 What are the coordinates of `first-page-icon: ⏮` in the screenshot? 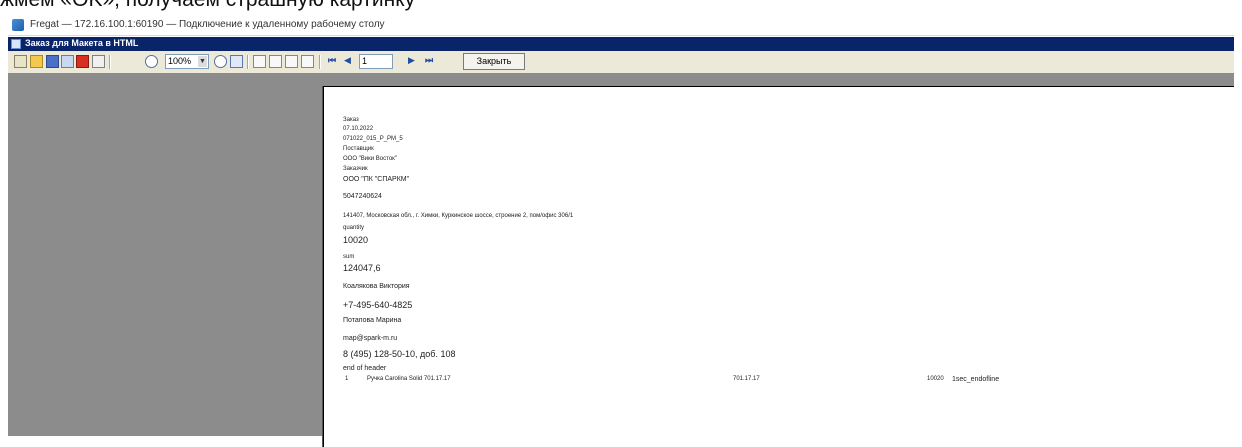 It's located at (332, 61).